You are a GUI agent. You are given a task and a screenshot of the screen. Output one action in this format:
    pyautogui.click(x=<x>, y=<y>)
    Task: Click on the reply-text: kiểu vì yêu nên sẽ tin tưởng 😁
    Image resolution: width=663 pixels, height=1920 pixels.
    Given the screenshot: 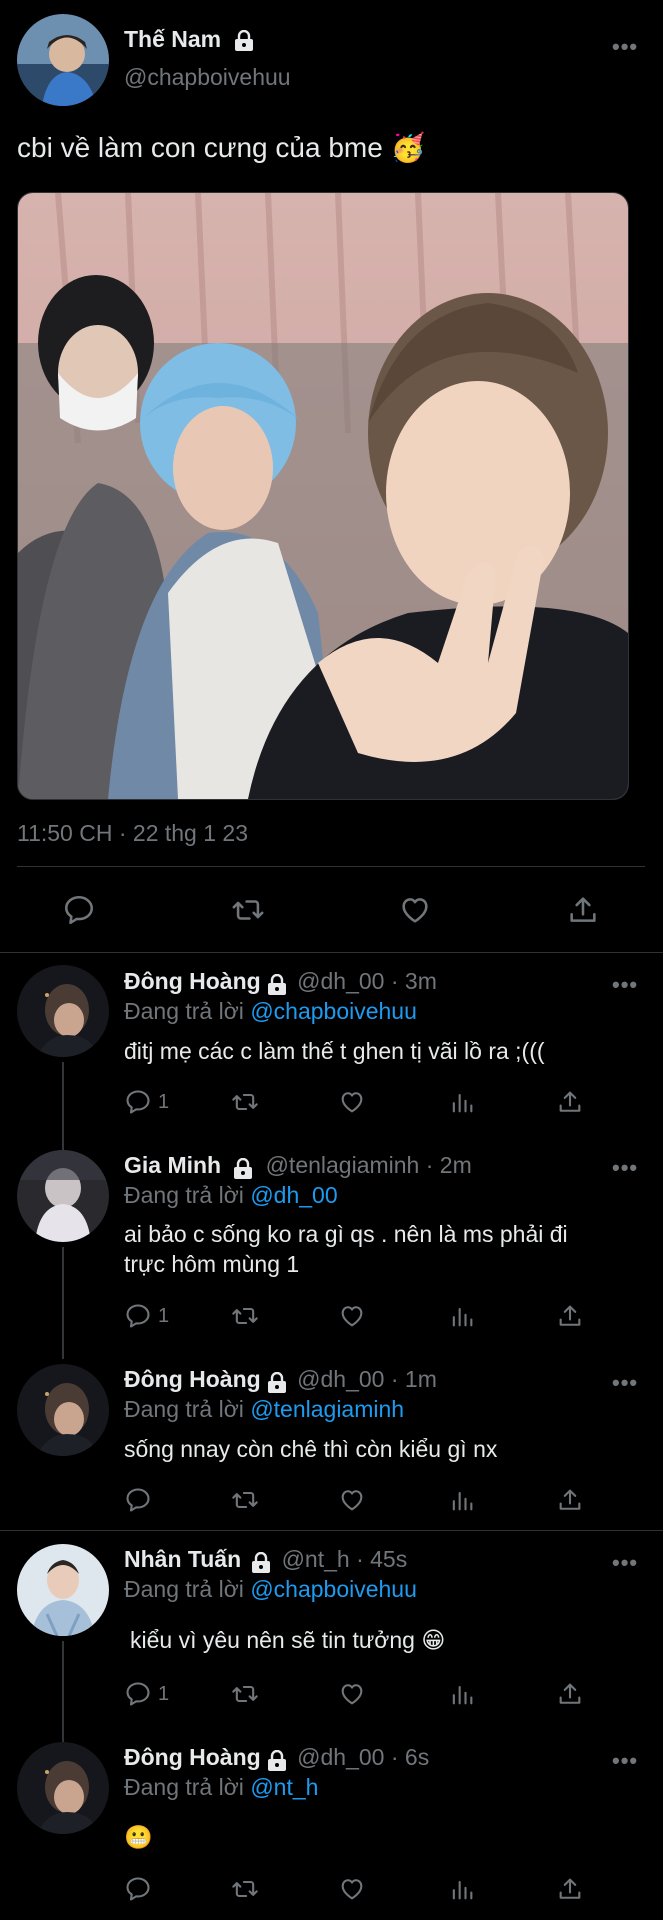 What is the action you would take?
    pyautogui.click(x=288, y=1640)
    